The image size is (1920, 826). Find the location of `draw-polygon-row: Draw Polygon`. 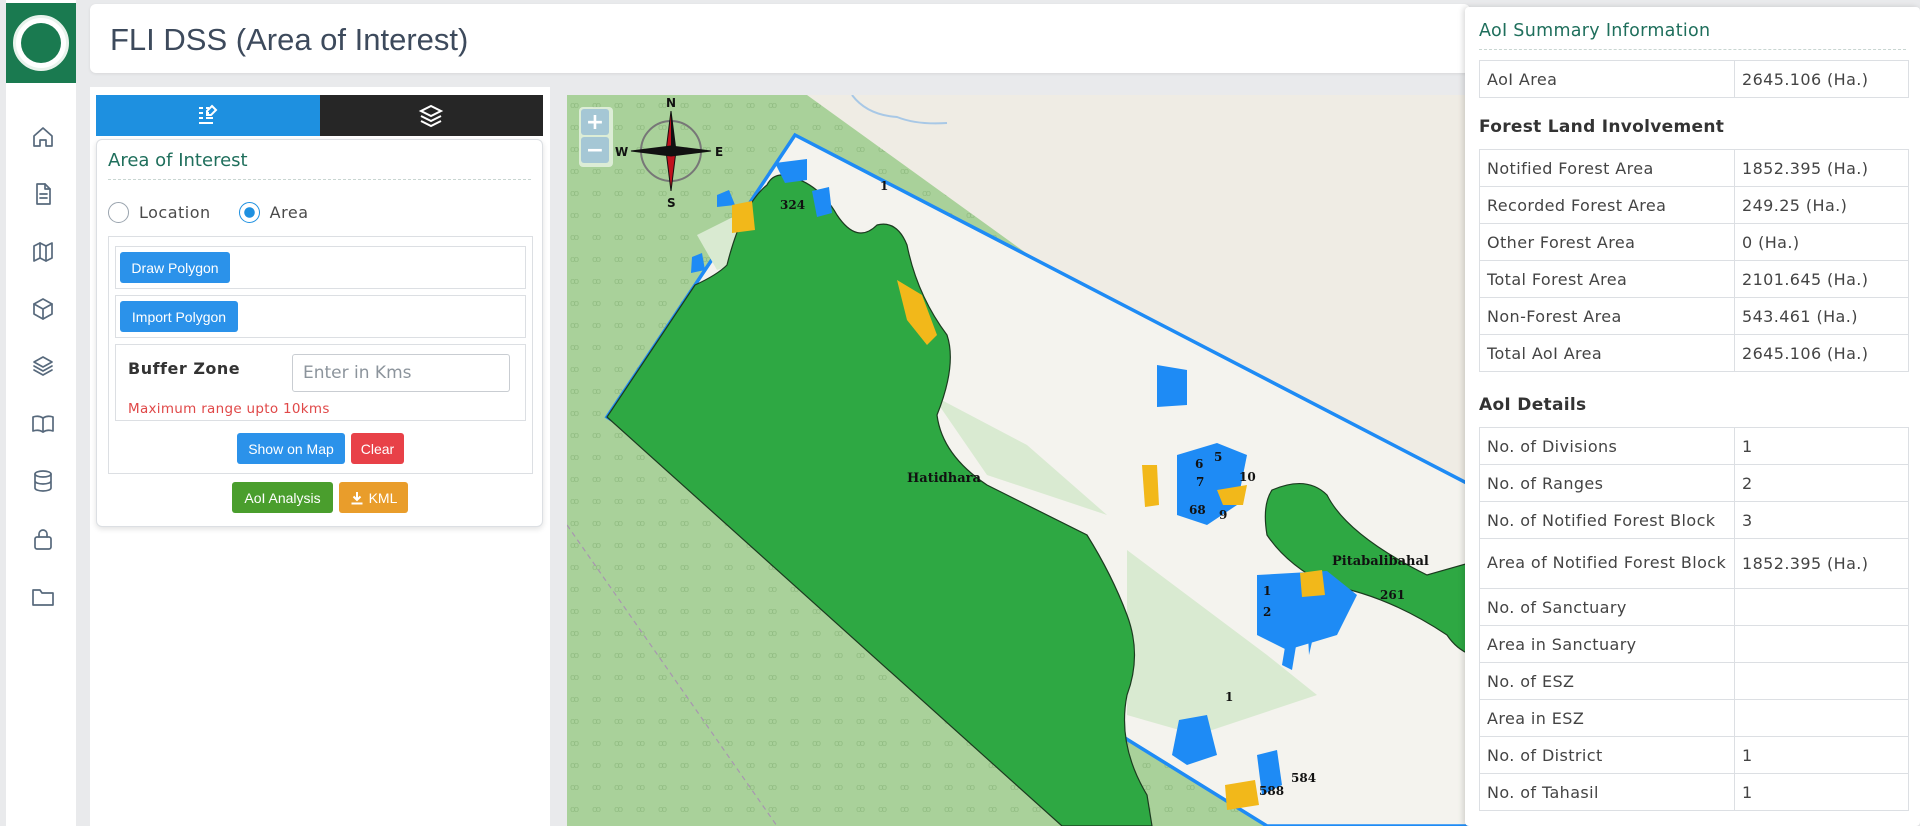

draw-polygon-row: Draw Polygon is located at coordinates (320, 267).